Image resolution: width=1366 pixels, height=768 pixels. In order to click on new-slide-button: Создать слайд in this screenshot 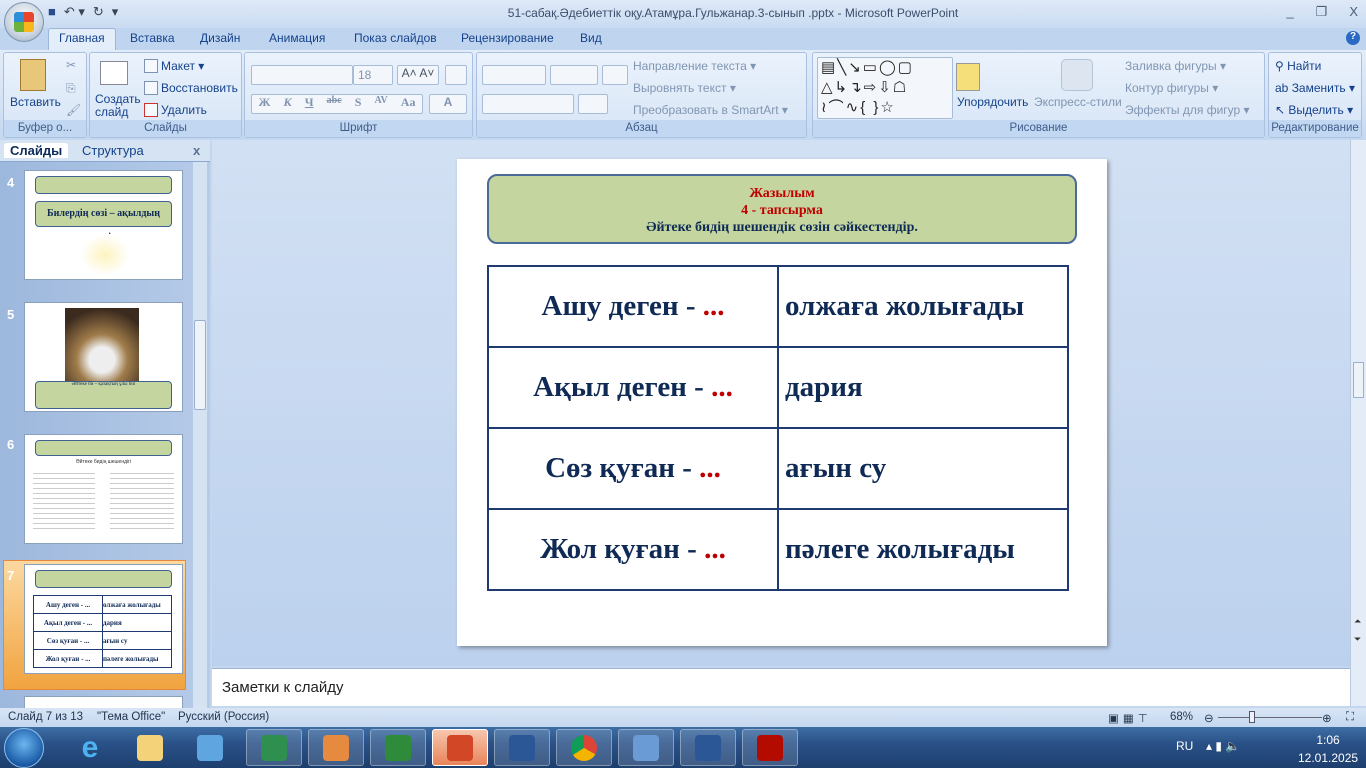, I will do `click(119, 106)`.